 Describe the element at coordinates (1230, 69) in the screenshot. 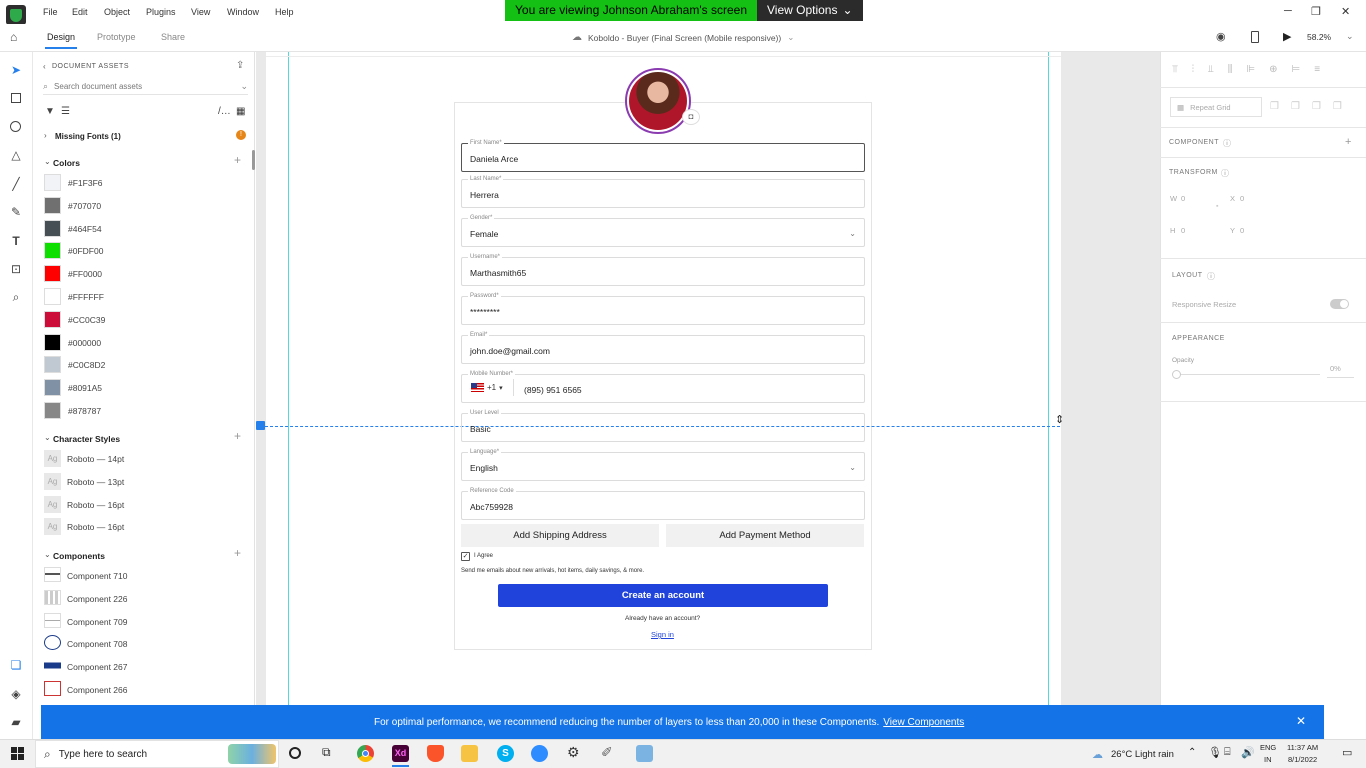

I see `distribute-vertical-icon: ⫼` at that location.